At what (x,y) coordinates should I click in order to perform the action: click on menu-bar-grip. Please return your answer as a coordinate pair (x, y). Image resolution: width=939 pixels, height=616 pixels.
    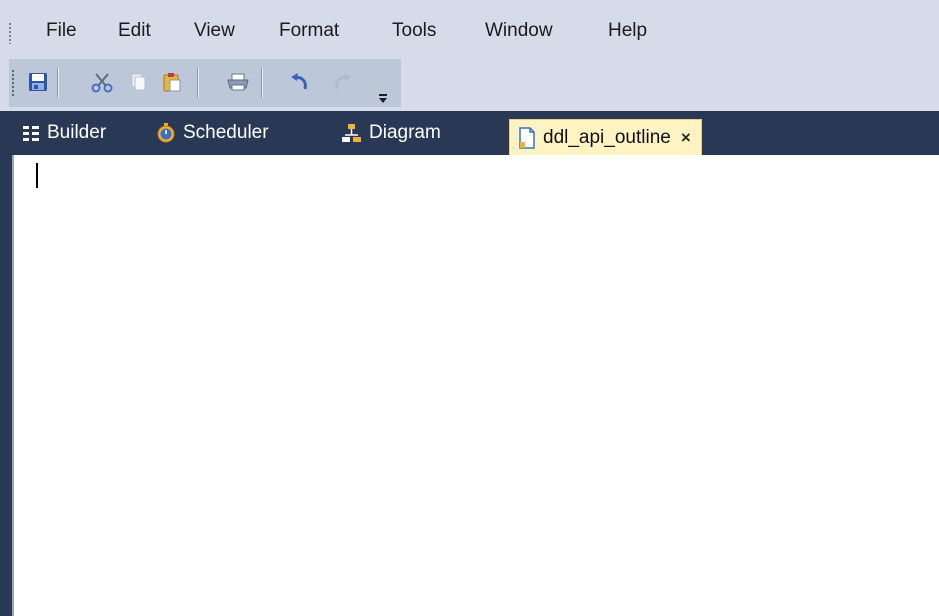
    Looking at the image, I should click on (10, 33).